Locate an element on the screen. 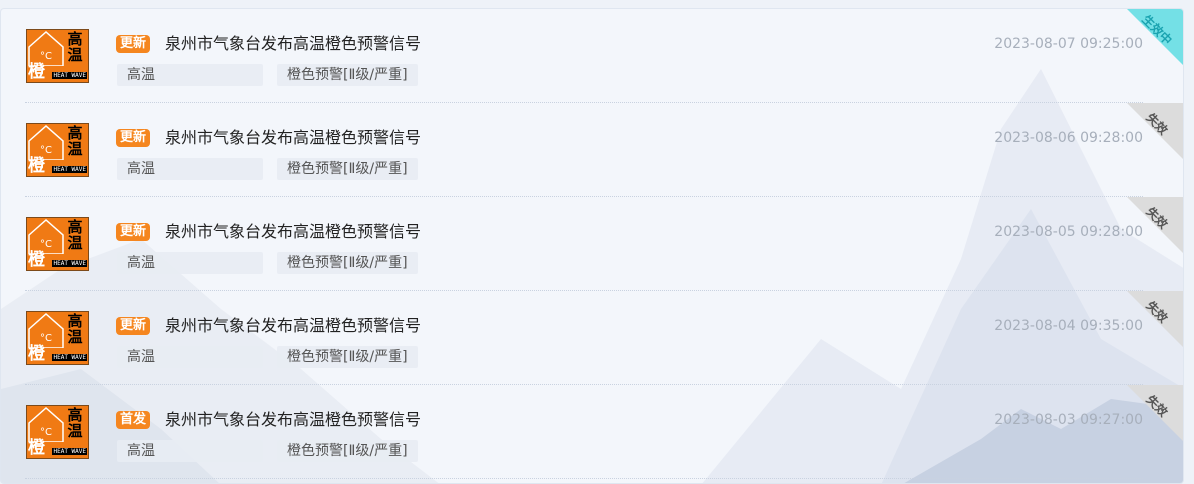 The height and width of the screenshot is (484, 1194). warning-time: 2023-08-05 09:28:00 is located at coordinates (1068, 232).